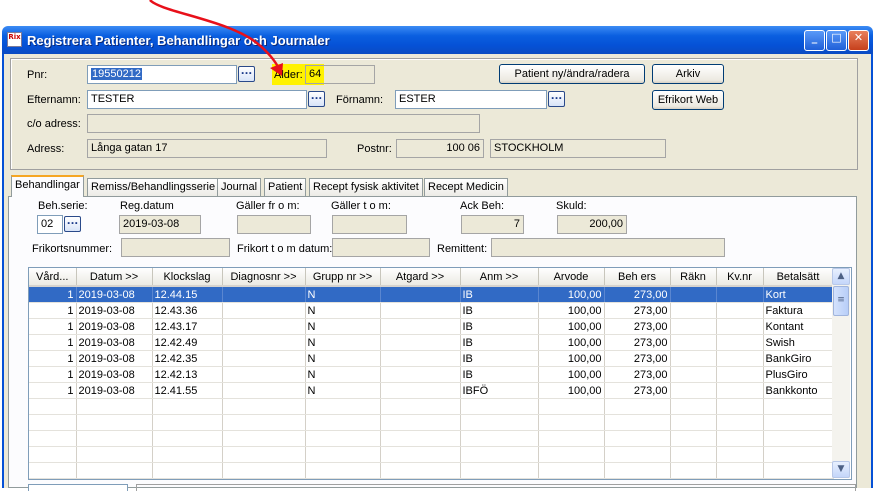 The width and height of the screenshot is (875, 491). What do you see at coordinates (215, 35) in the screenshot?
I see `annotation-arrow-line` at bounding box center [215, 35].